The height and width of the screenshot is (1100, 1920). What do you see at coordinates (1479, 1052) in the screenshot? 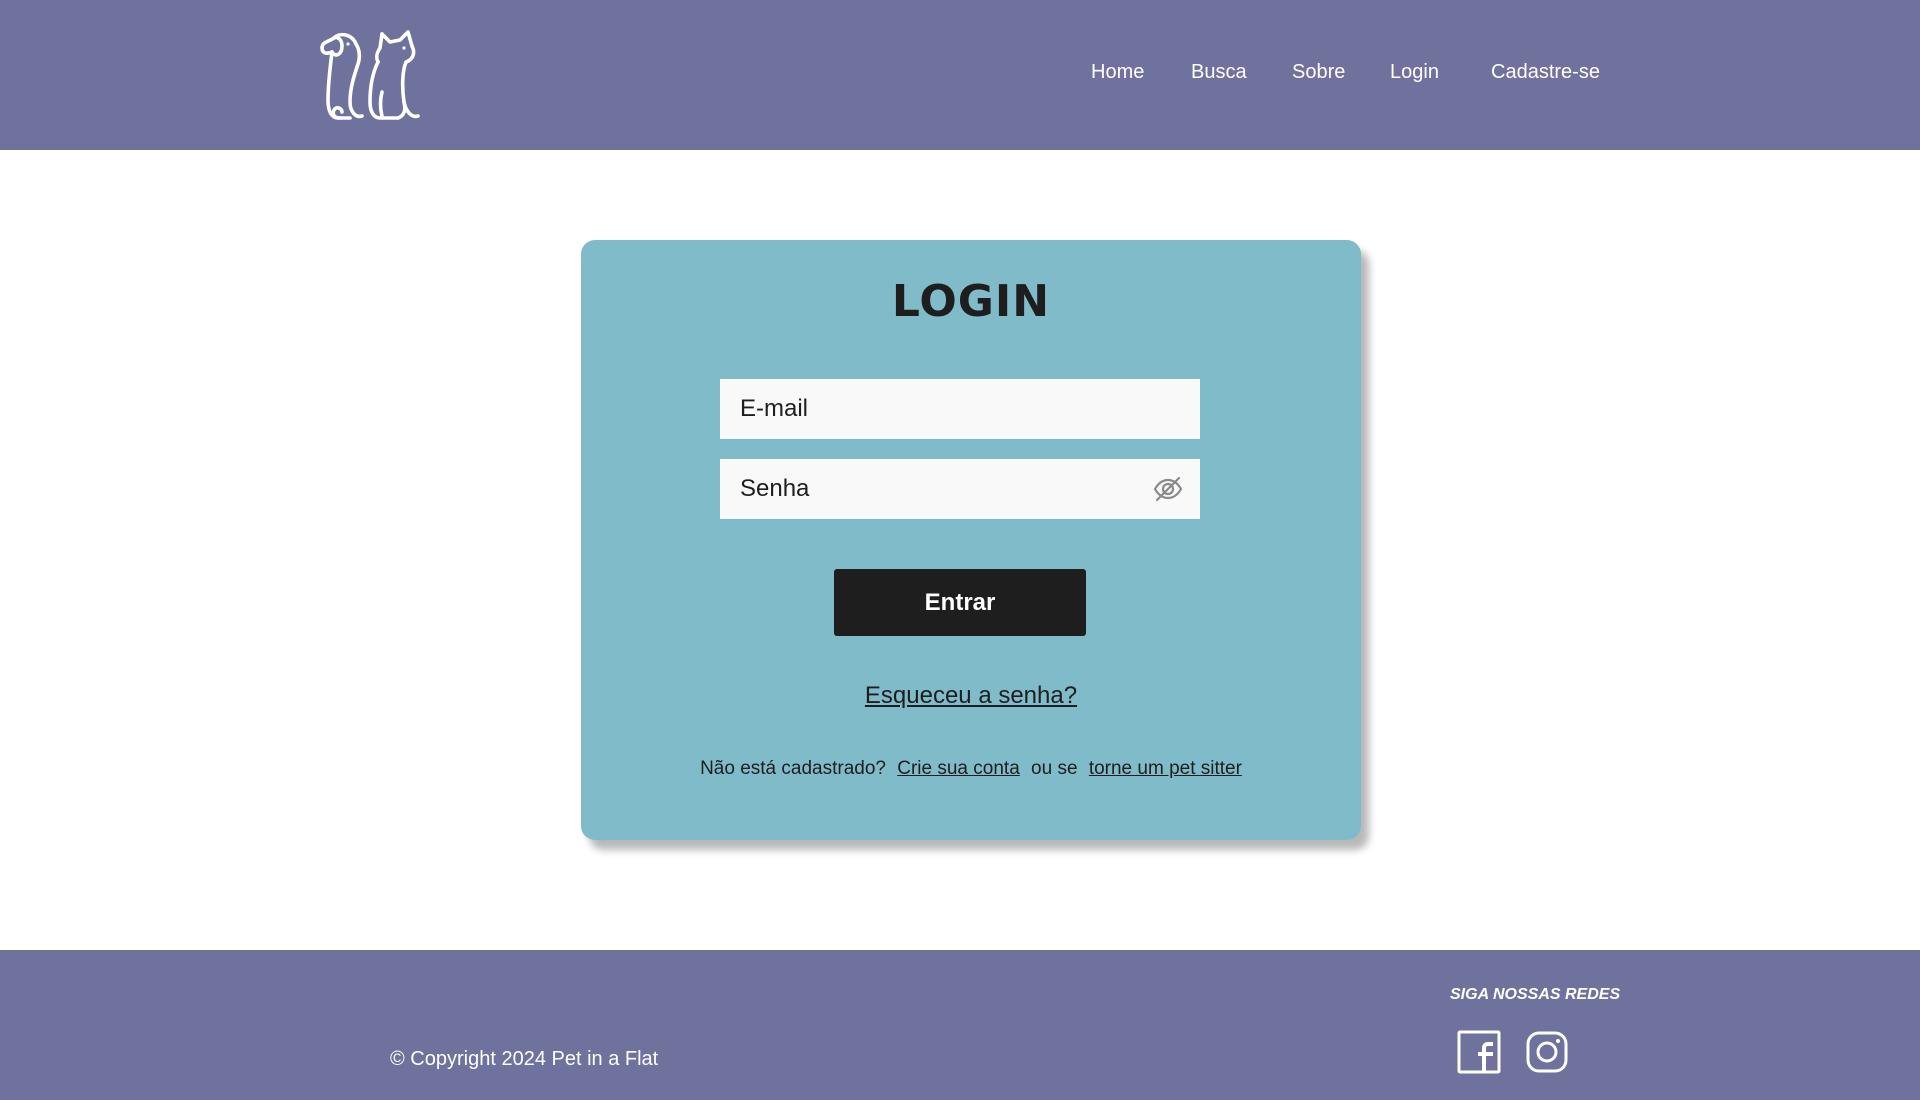
I see `facebook-icon` at bounding box center [1479, 1052].